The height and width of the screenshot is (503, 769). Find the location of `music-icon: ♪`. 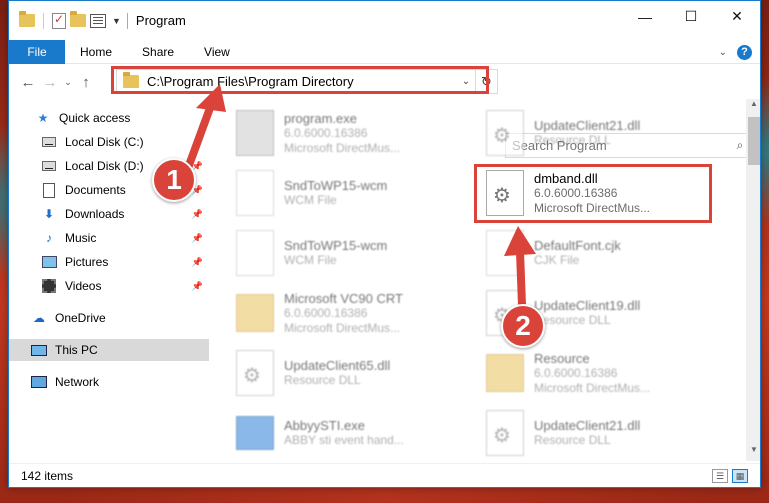

music-icon: ♪ is located at coordinates (49, 238).